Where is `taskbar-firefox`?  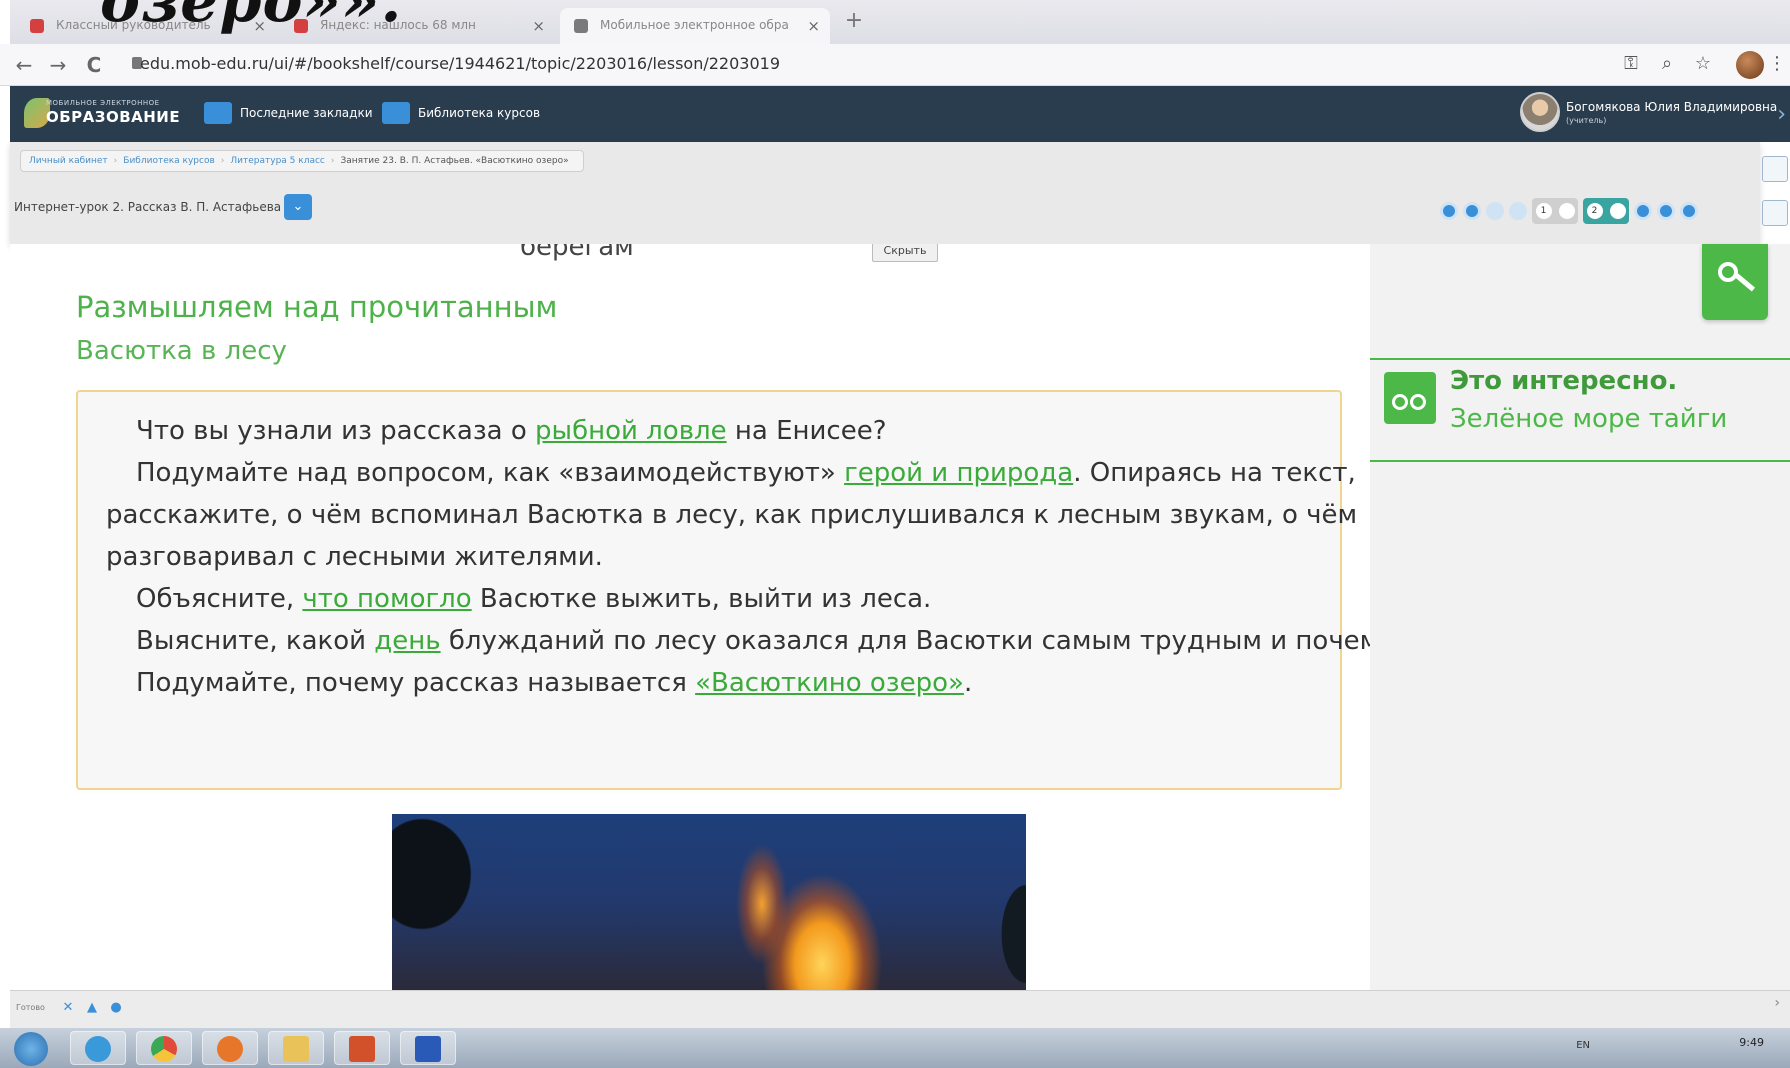
taskbar-firefox is located at coordinates (230, 1048).